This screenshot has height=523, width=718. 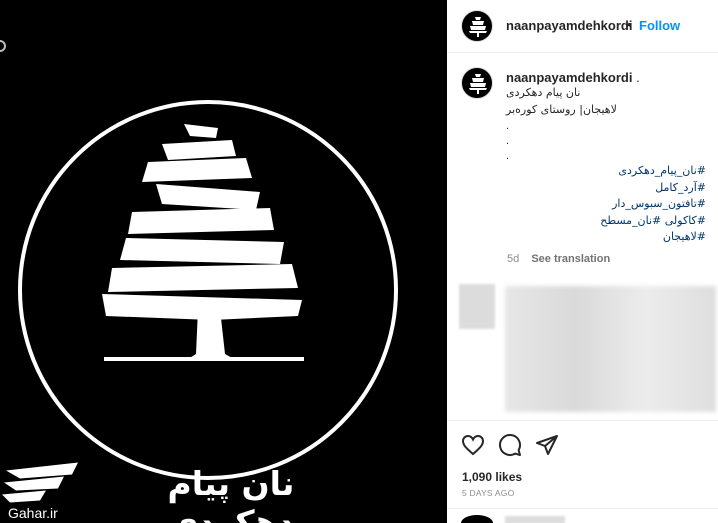 I want to click on caption-age: 5d, so click(x=513, y=259).